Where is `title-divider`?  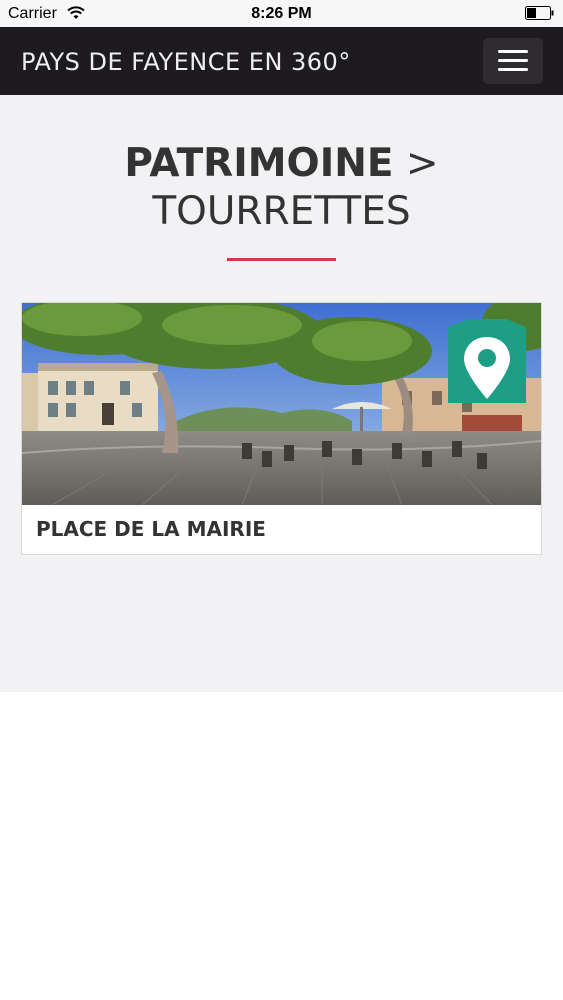
title-divider is located at coordinates (281, 259).